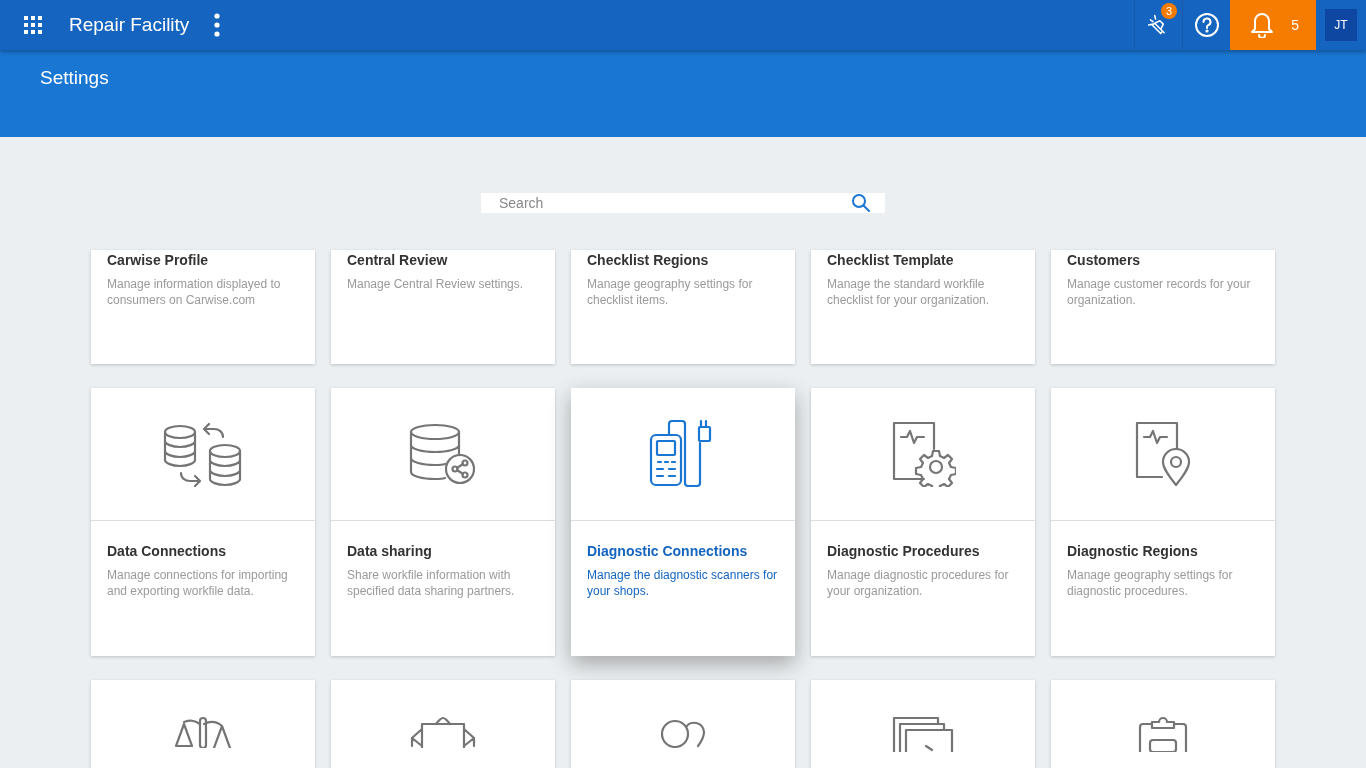  What do you see at coordinates (683, 522) in the screenshot?
I see `settings-card: Diagnostic Connections Manage the diagnostic scanners for your shops.` at bounding box center [683, 522].